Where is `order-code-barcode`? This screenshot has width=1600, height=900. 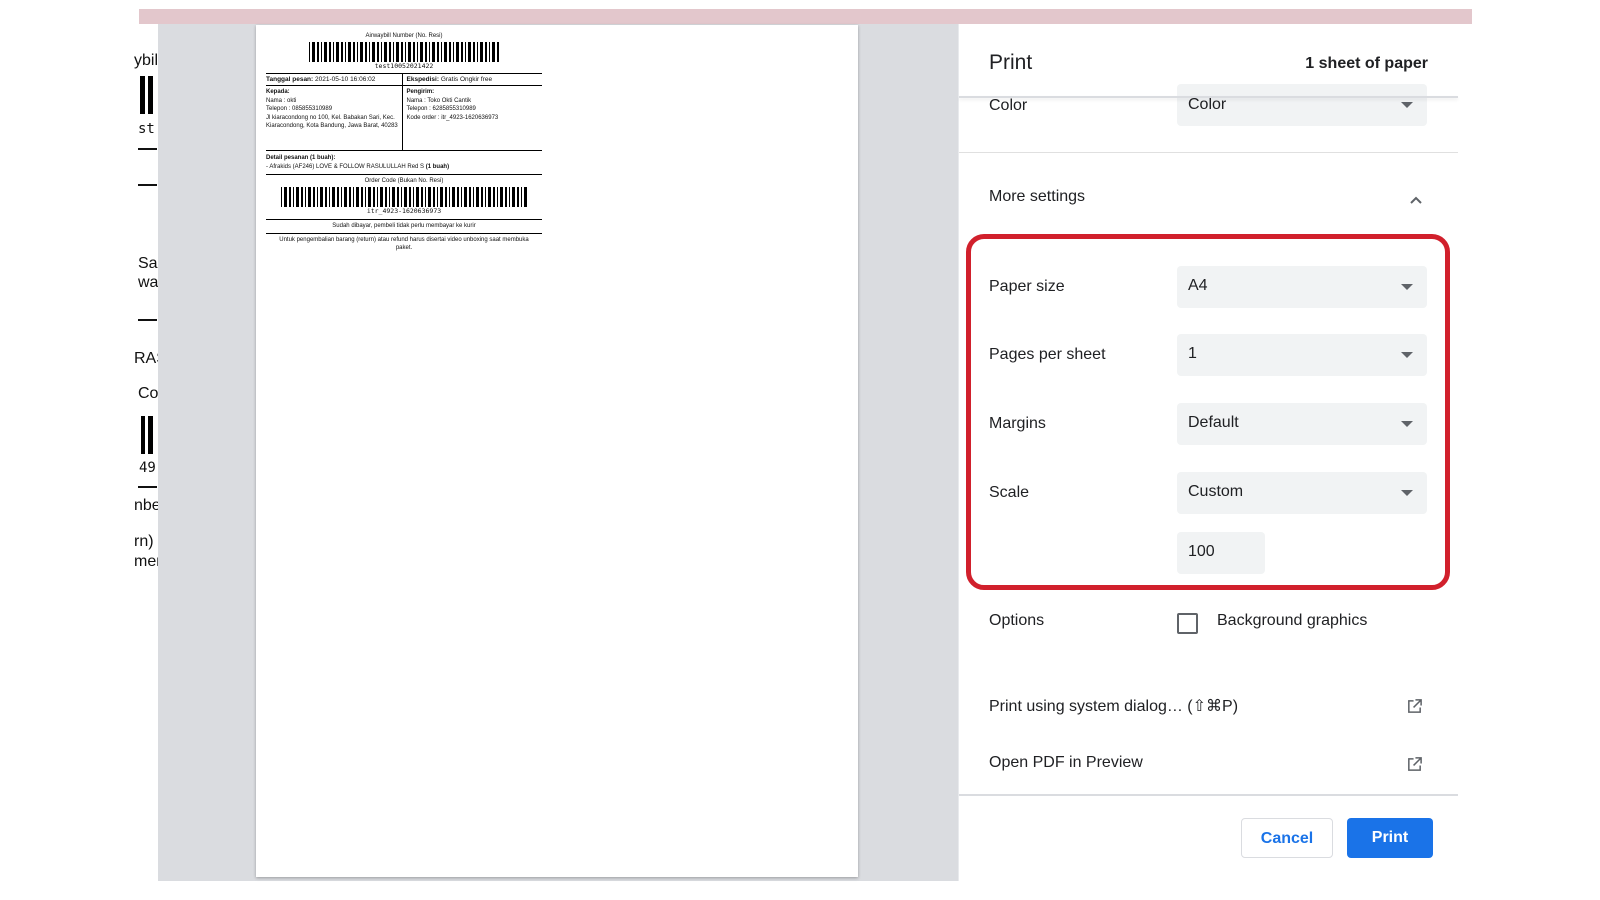
order-code-barcode is located at coordinates (404, 197).